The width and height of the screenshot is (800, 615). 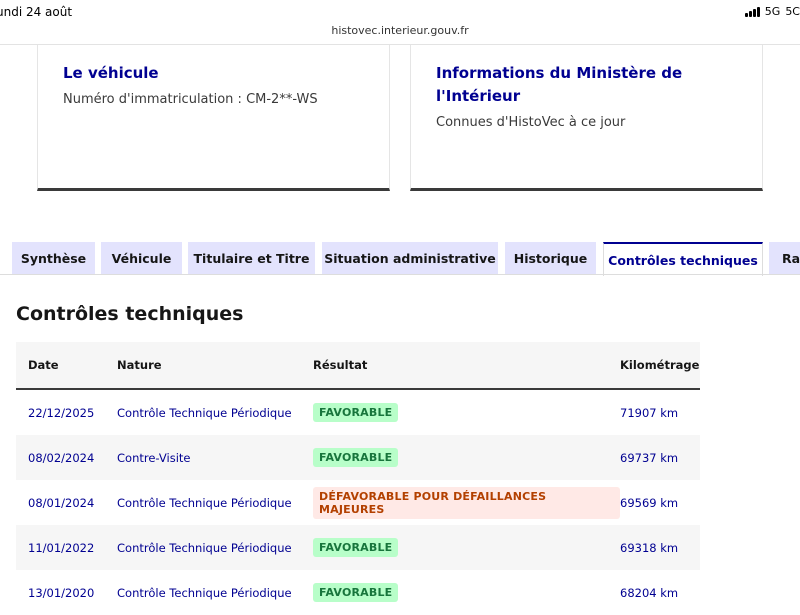 What do you see at coordinates (649, 592) in the screenshot?
I see `row-mileage: 68204 km` at bounding box center [649, 592].